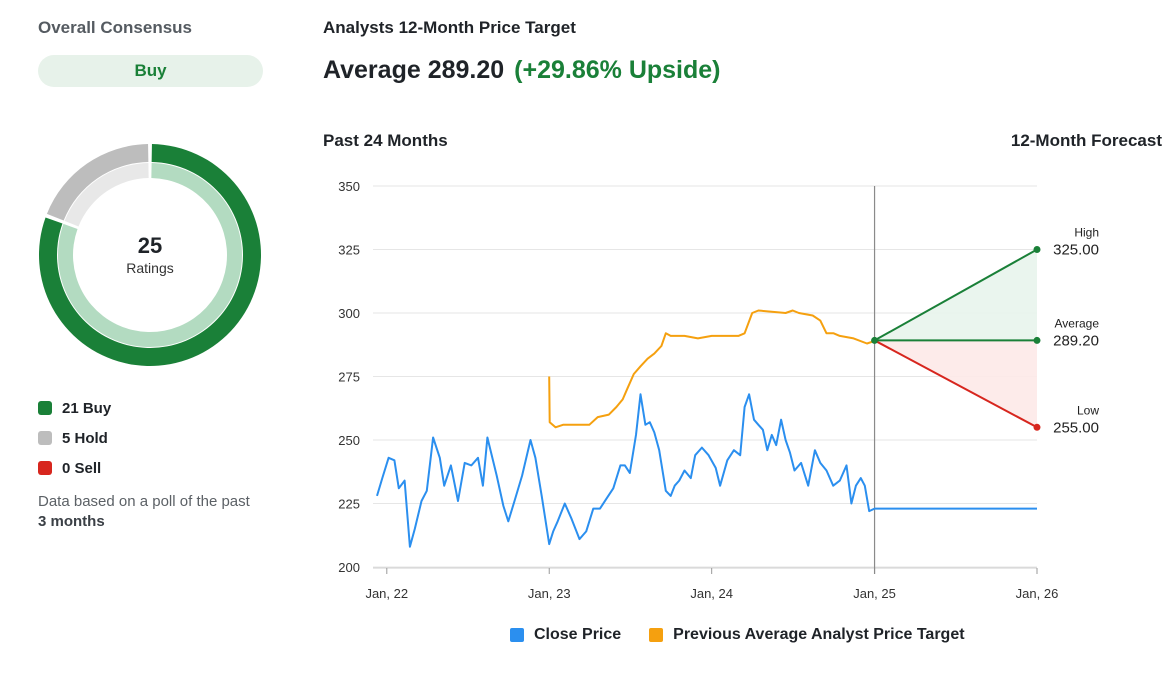  What do you see at coordinates (349, 186) in the screenshot?
I see `y-tick-label: 350` at bounding box center [349, 186].